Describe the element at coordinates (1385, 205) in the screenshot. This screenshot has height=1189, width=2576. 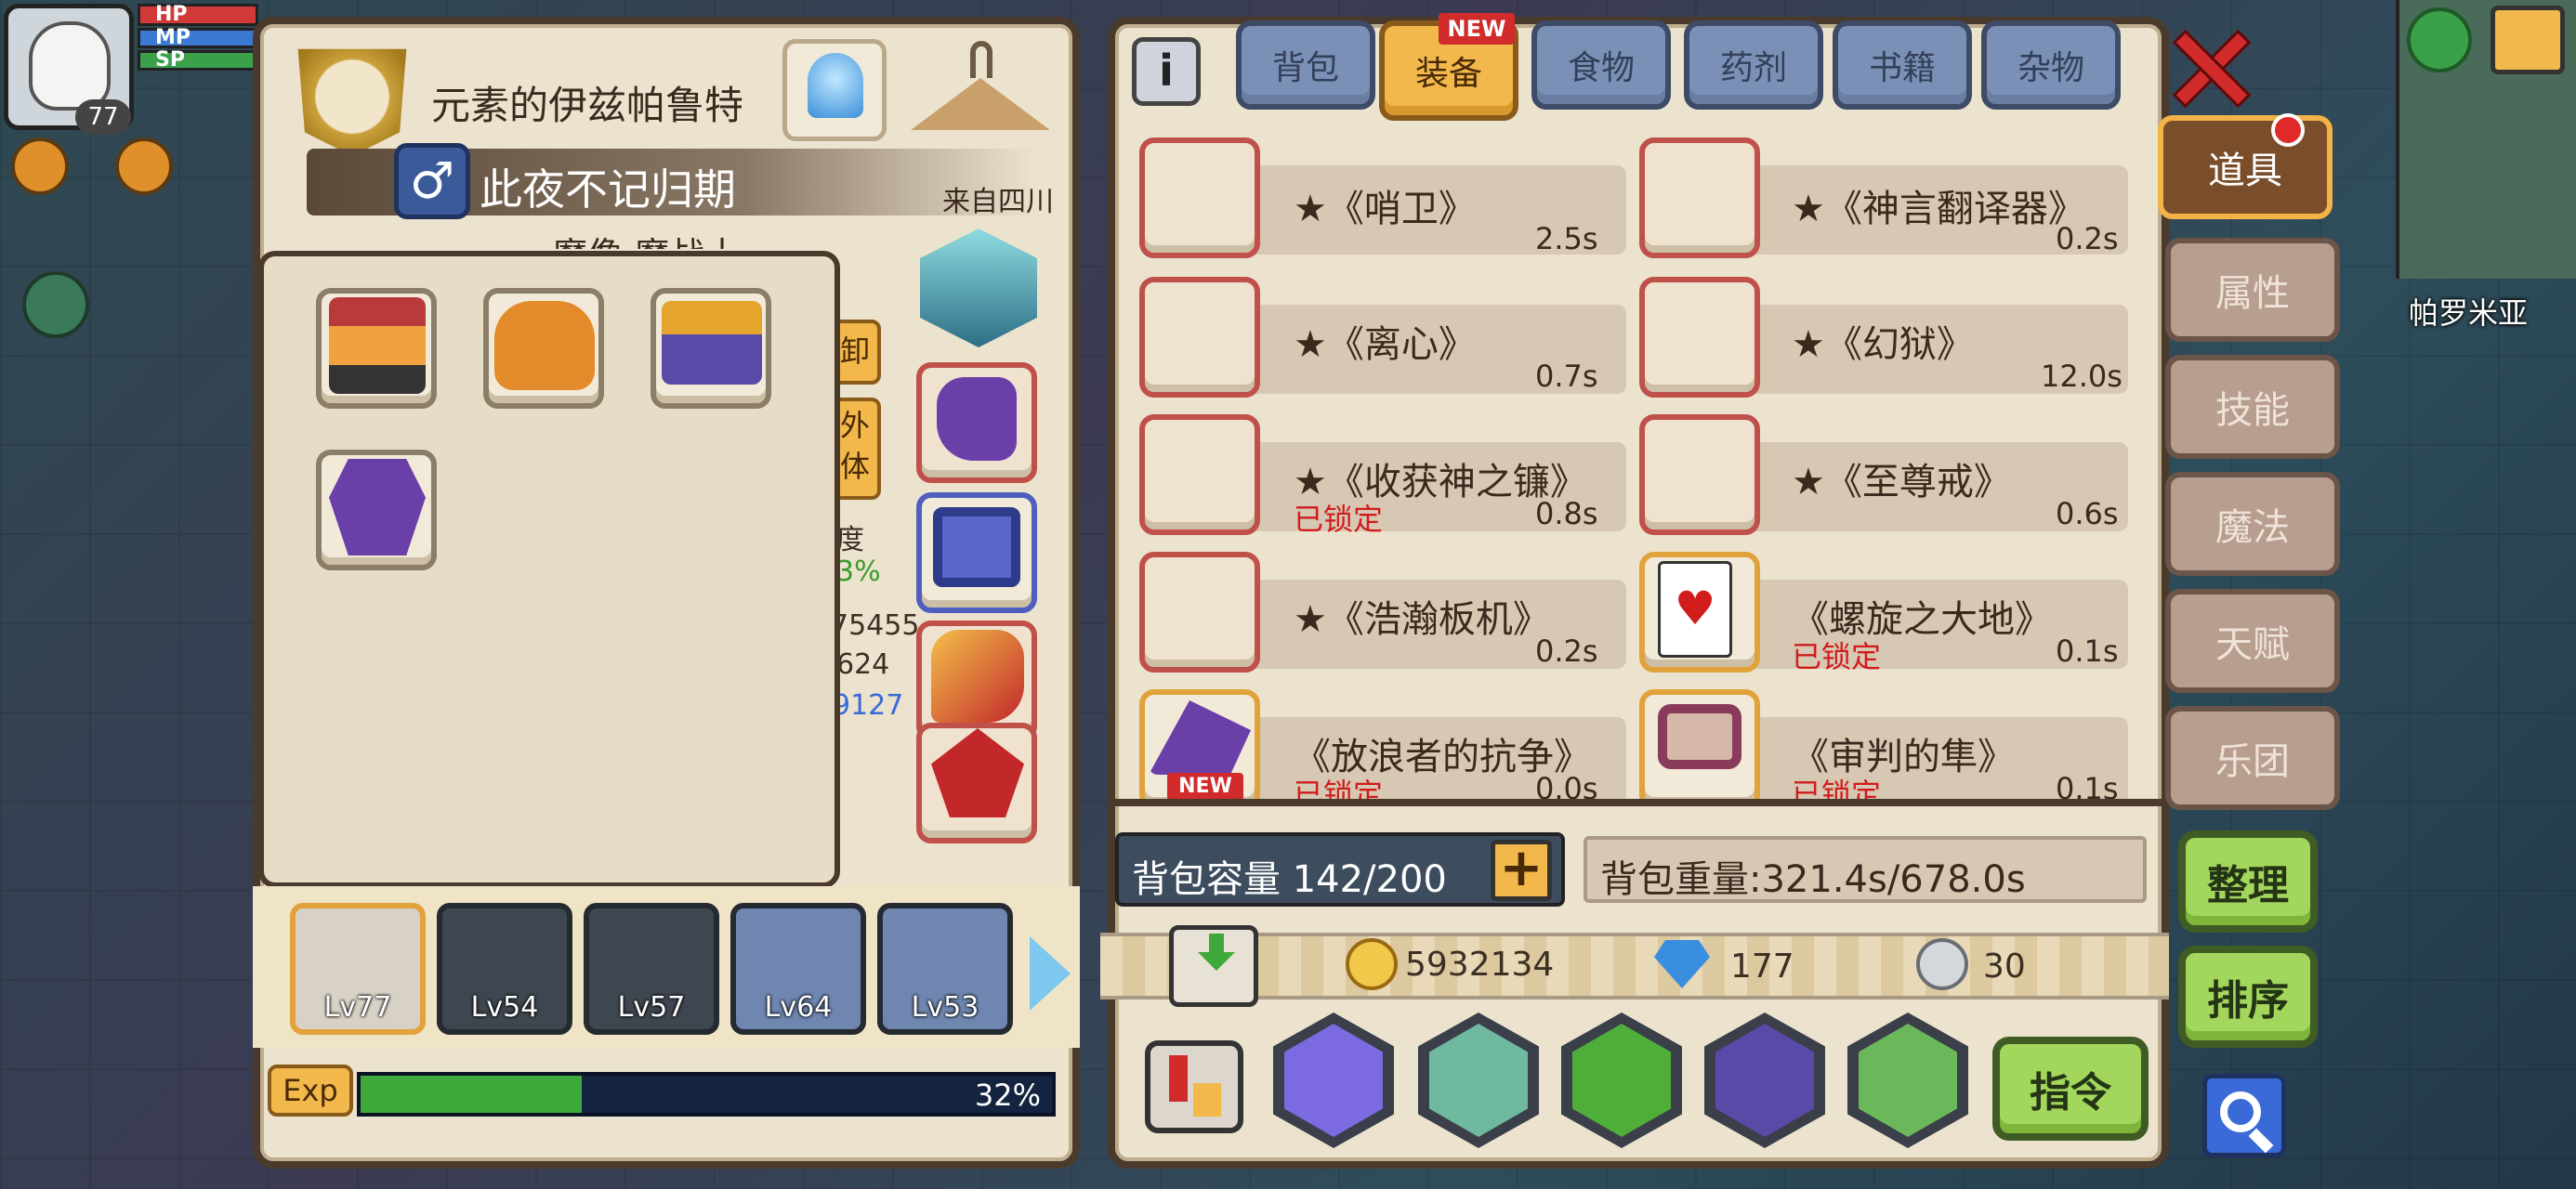
I see `item-name: ★《哨卫》` at that location.